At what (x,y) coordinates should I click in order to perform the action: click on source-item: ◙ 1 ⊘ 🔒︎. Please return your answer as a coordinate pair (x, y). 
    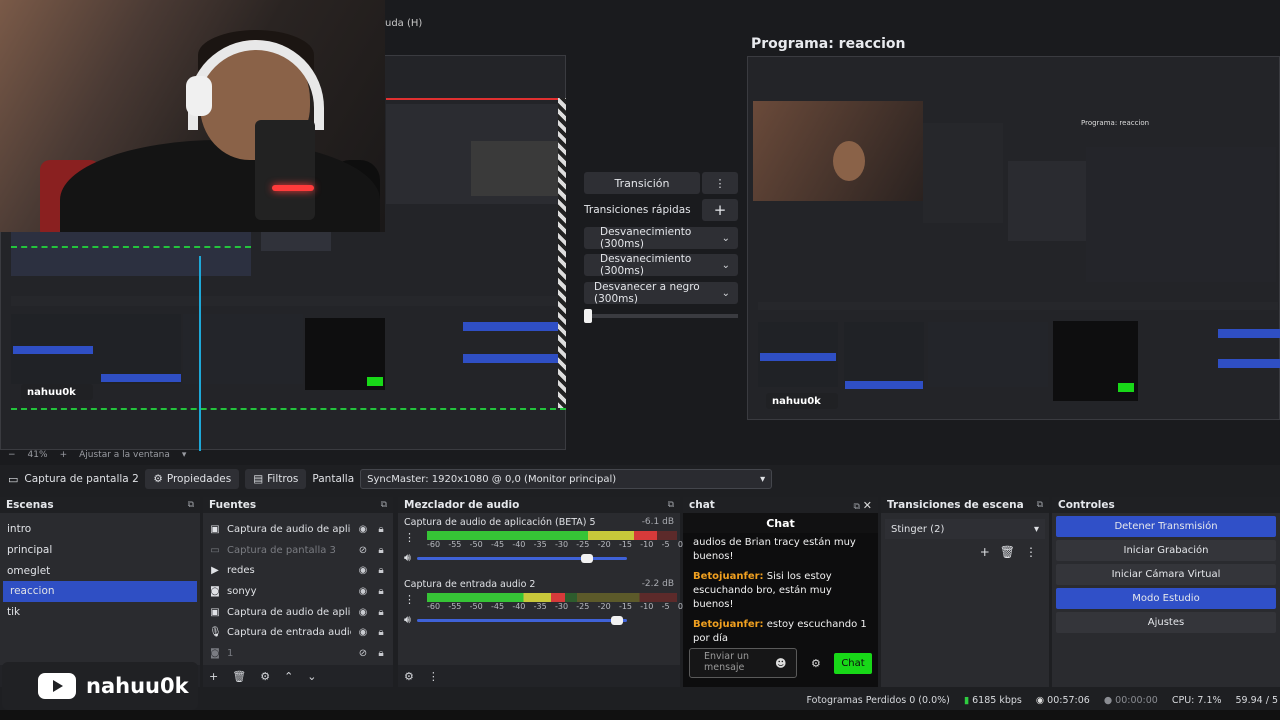
    Looking at the image, I should click on (298, 653).